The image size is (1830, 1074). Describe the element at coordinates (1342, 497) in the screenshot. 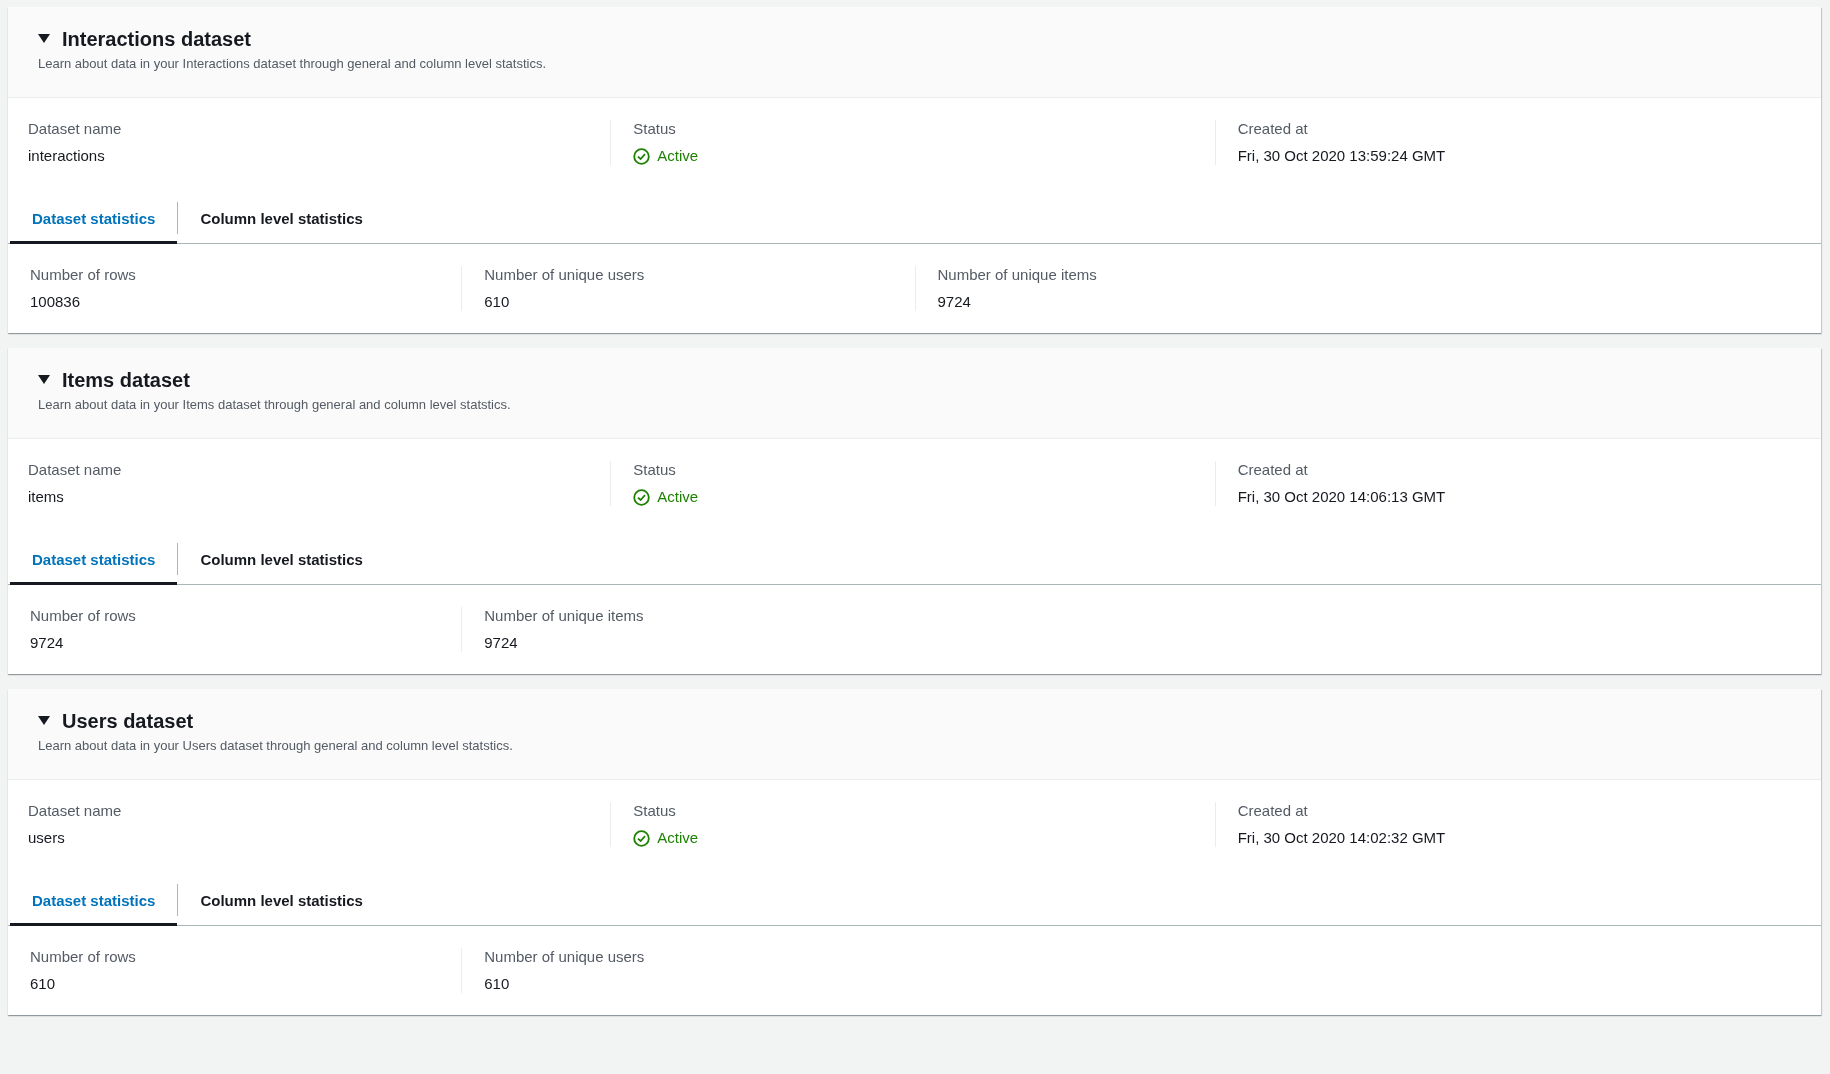

I see `field-value: Fri, 30 Oct 2020 14:06:13 GMT` at that location.